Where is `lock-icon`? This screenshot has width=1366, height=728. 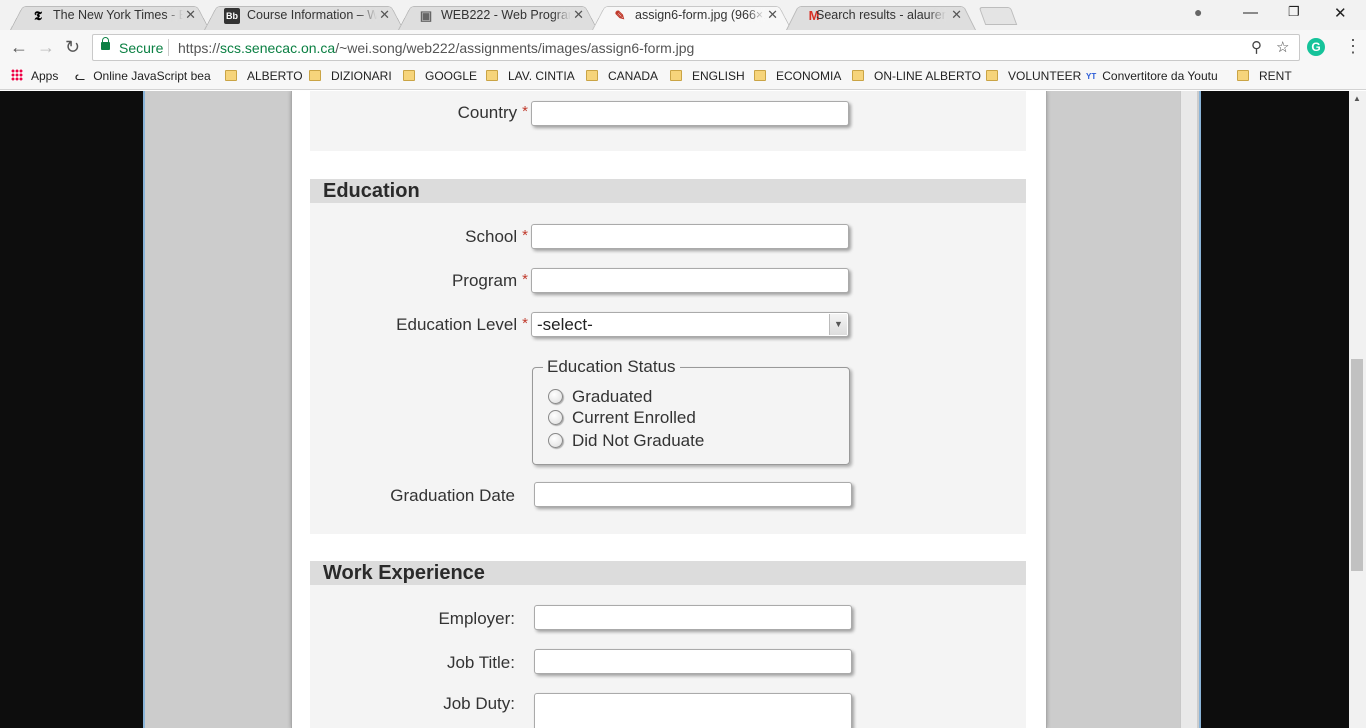 lock-icon is located at coordinates (105, 43).